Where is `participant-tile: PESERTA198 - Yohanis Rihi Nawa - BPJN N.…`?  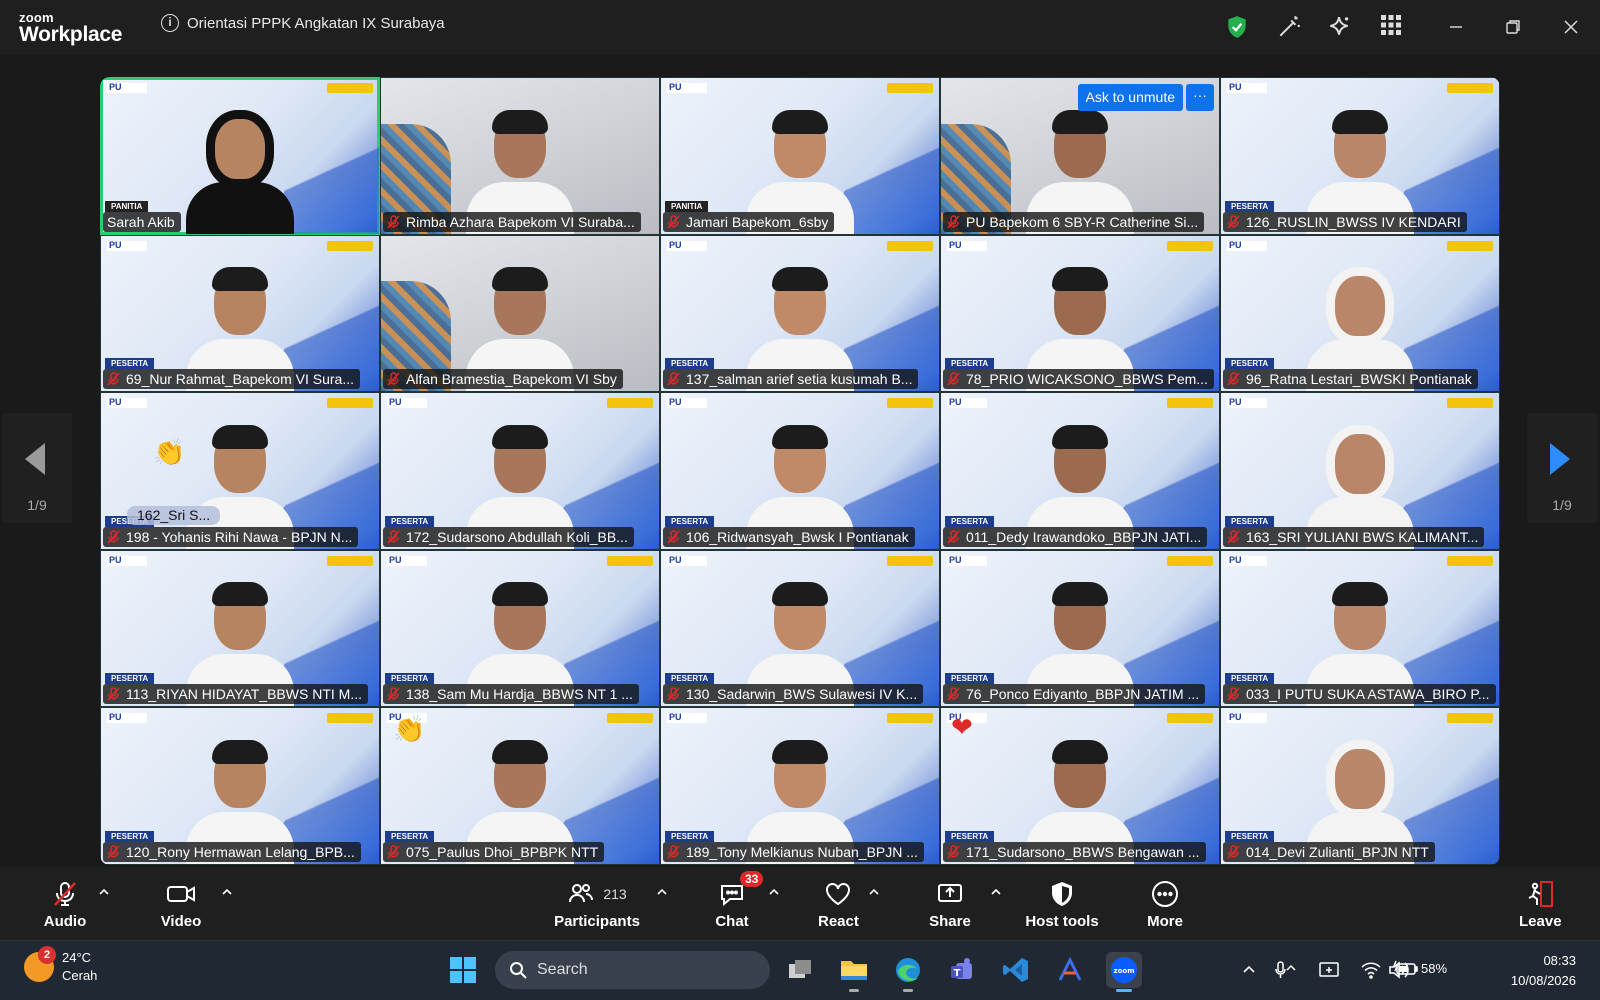 participant-tile: PESERTA198 - Yohanis Rihi Nawa - BPJN N.… is located at coordinates (240, 471).